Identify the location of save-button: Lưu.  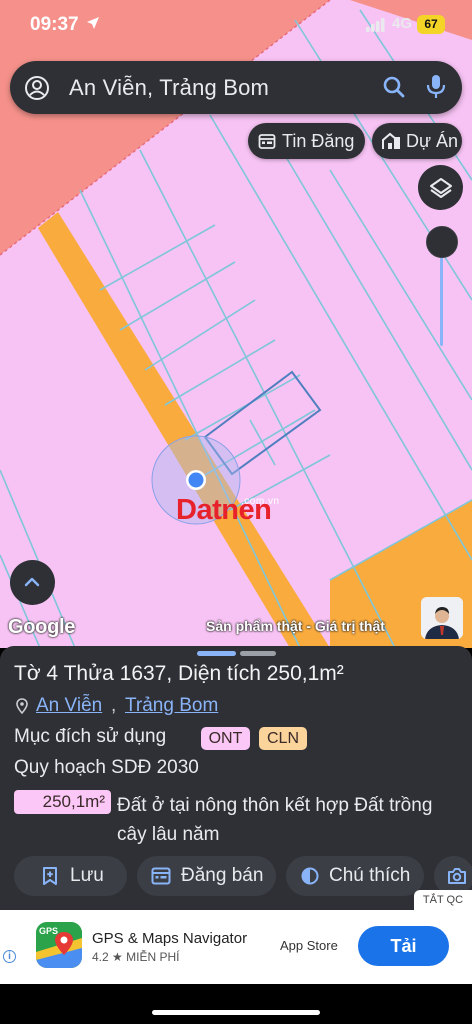
(70, 876).